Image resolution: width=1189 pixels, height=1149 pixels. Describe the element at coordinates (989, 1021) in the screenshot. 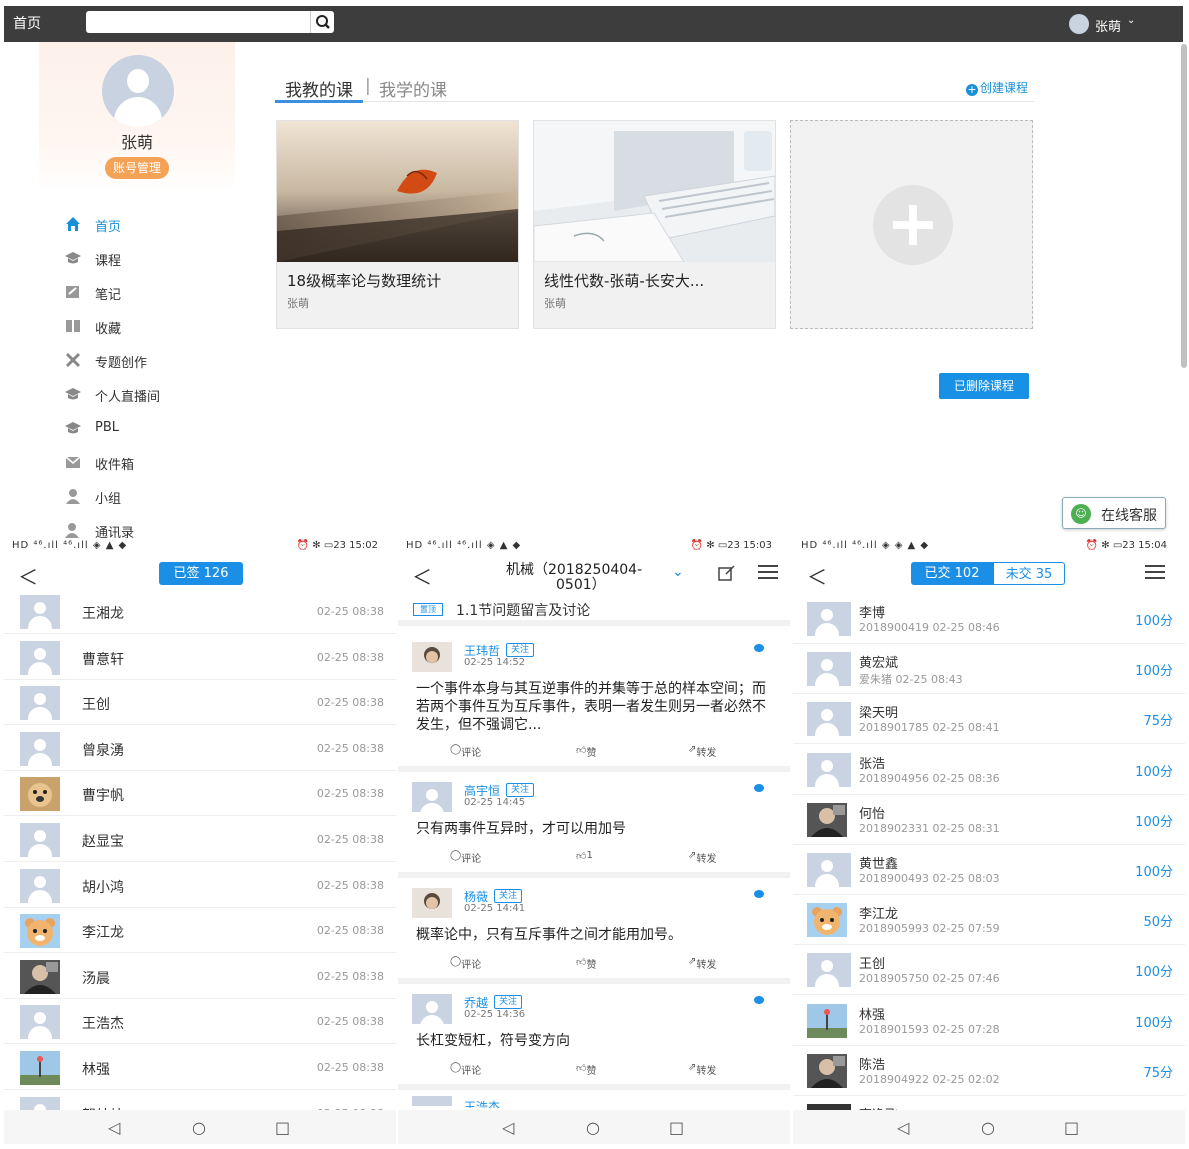

I see `list-item: 林强 2018901593 02-25 07:28 100分` at that location.